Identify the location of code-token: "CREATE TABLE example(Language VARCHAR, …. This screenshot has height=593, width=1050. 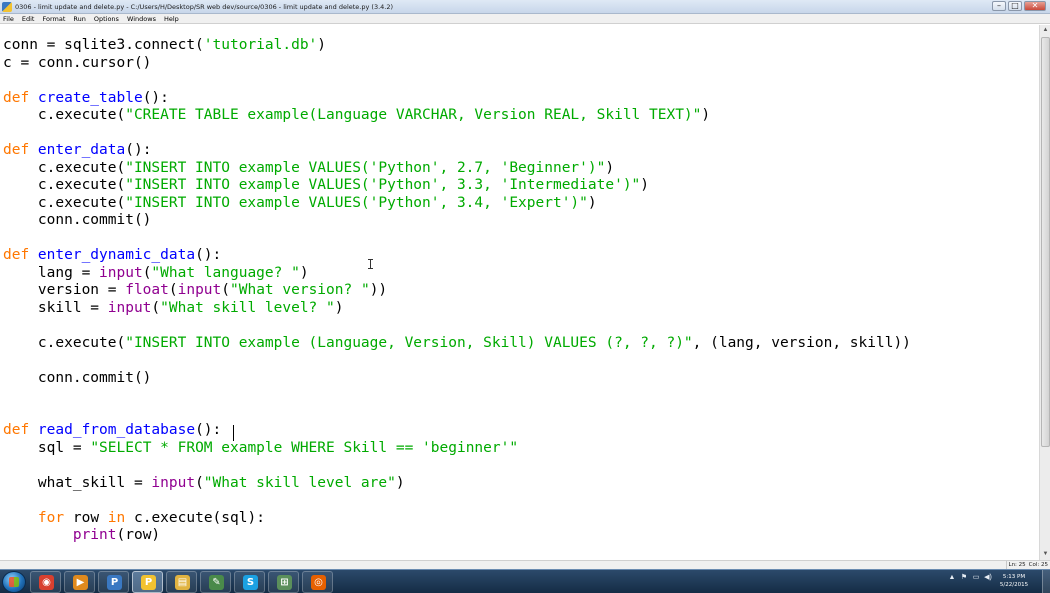
(413, 115).